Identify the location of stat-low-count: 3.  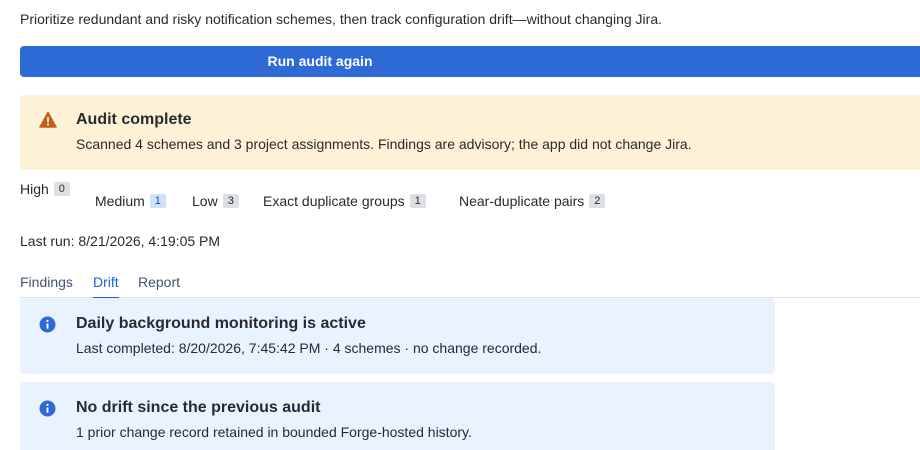
(230, 201).